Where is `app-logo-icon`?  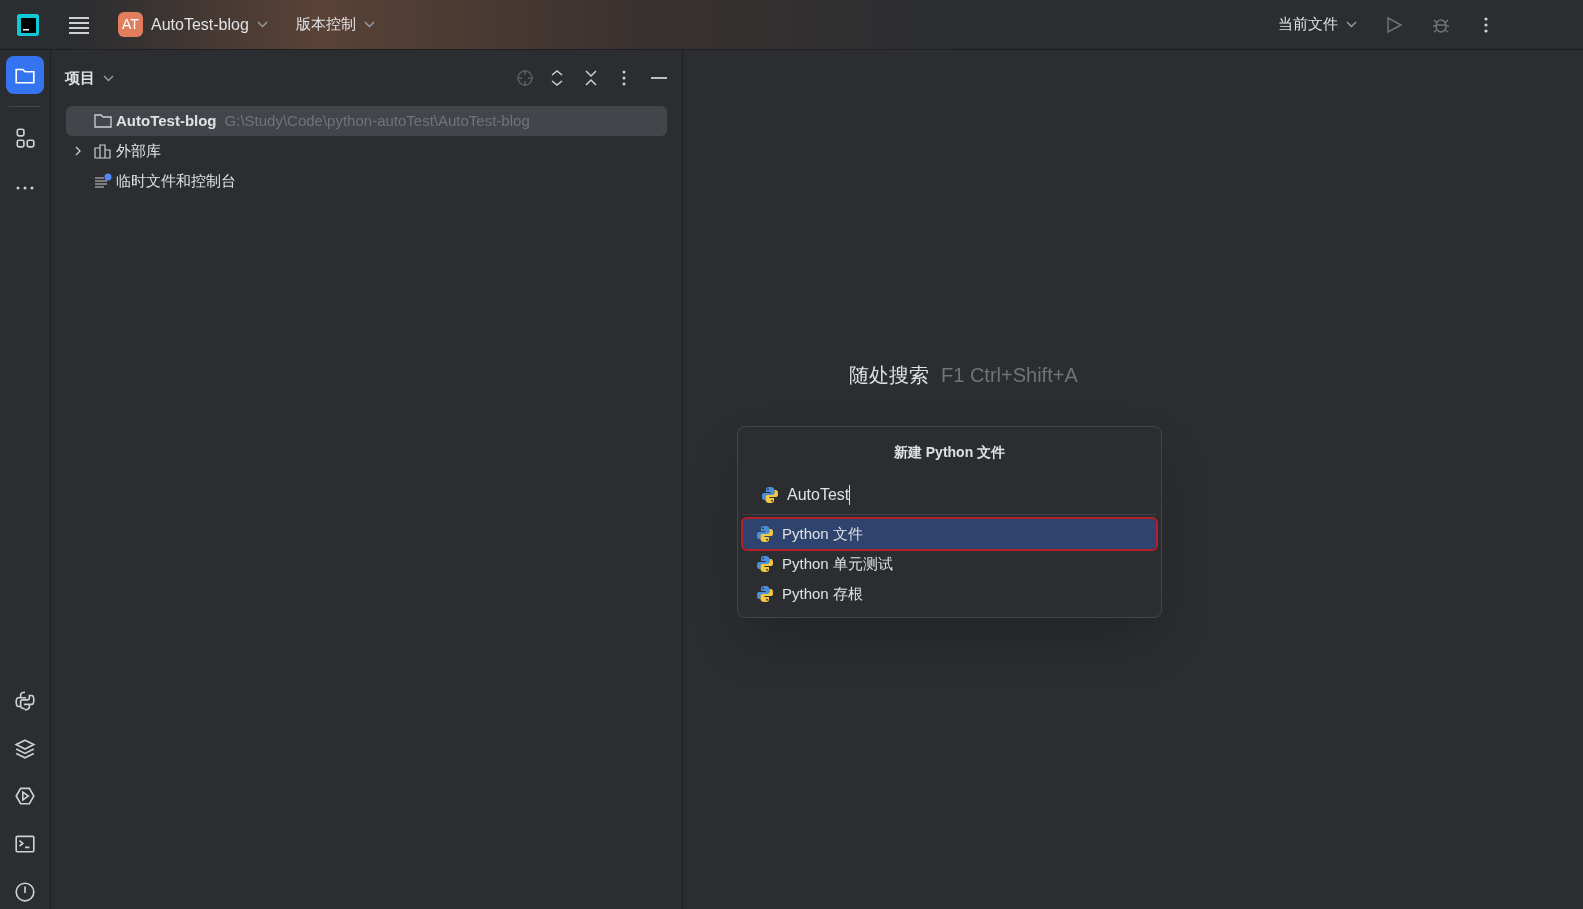
app-logo-icon is located at coordinates (28, 24).